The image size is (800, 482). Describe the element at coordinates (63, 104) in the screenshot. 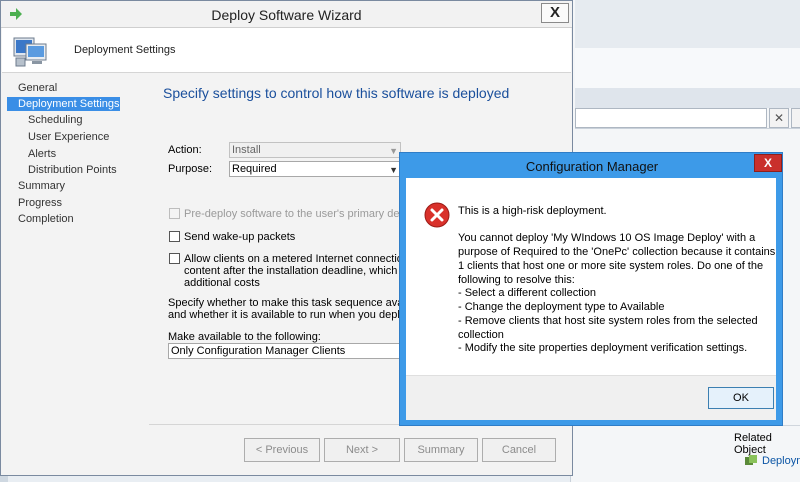

I see `nav-item-deployment-settings: Deployment Settings` at that location.